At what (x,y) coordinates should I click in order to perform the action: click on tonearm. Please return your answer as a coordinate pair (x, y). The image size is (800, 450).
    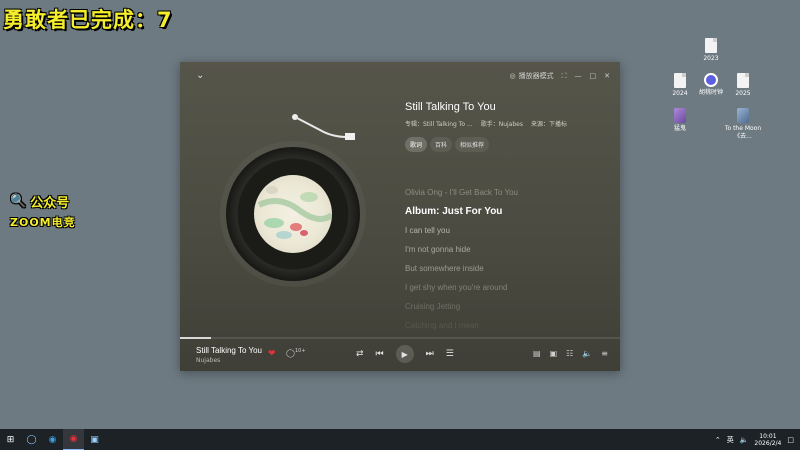
    Looking at the image, I should click on (323, 127).